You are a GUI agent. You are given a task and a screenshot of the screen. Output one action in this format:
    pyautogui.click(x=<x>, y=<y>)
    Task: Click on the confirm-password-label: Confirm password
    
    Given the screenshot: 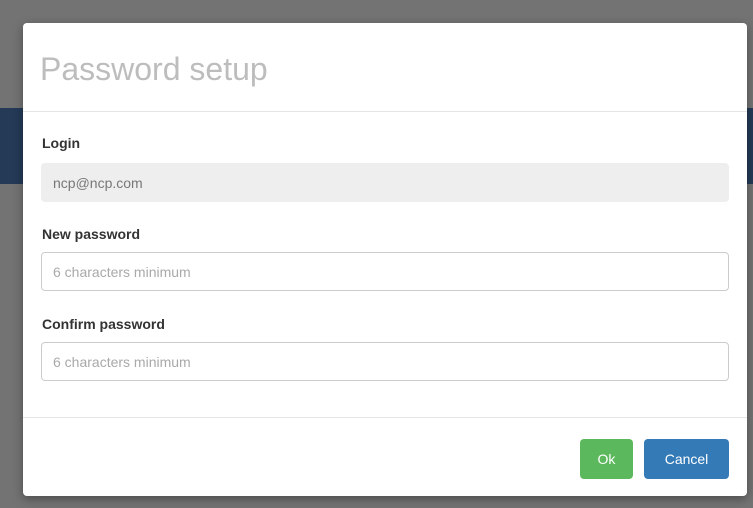 What is the action you would take?
    pyautogui.click(x=103, y=324)
    